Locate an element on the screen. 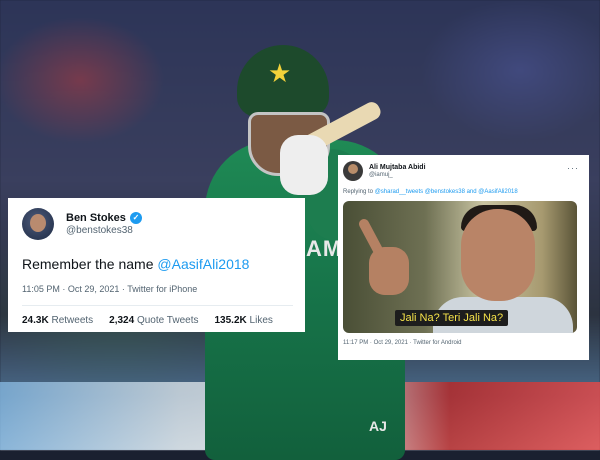 The height and width of the screenshot is (460, 600). likes-count: 135.2K is located at coordinates (230, 320).